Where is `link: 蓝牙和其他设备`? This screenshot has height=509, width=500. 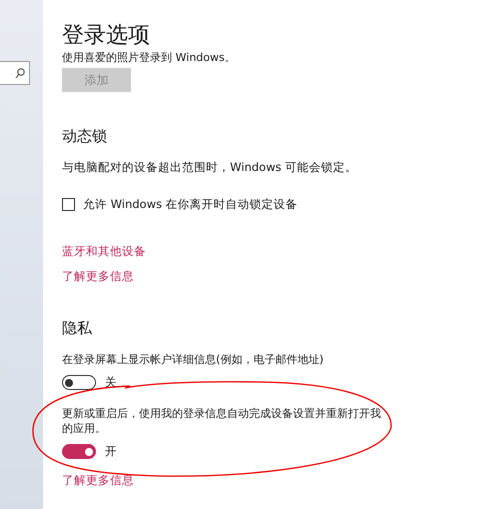 link: 蓝牙和其他设备 is located at coordinates (104, 251).